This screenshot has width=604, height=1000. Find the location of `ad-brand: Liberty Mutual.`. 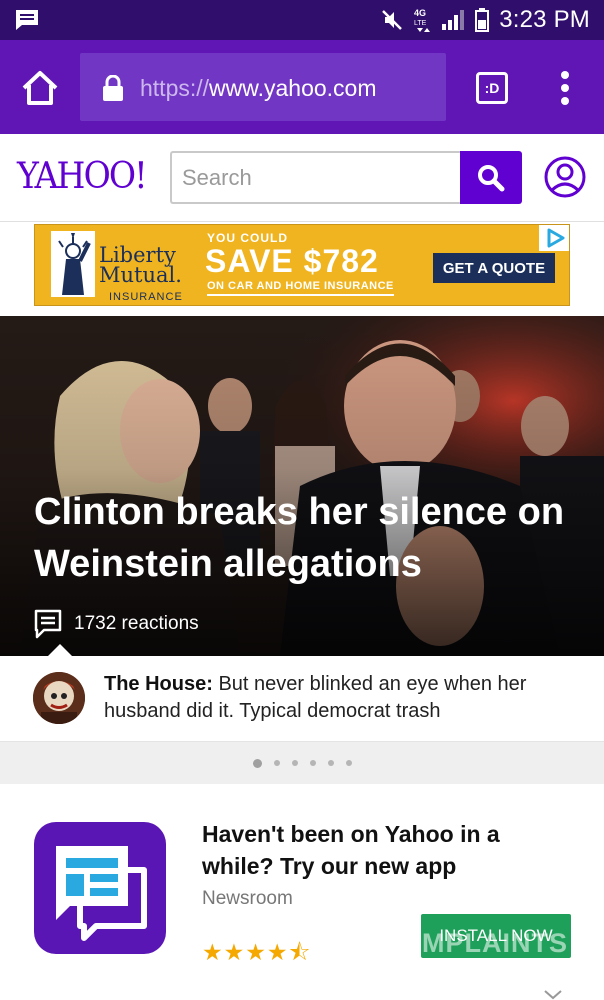

ad-brand: Liberty Mutual. is located at coordinates (140, 265).